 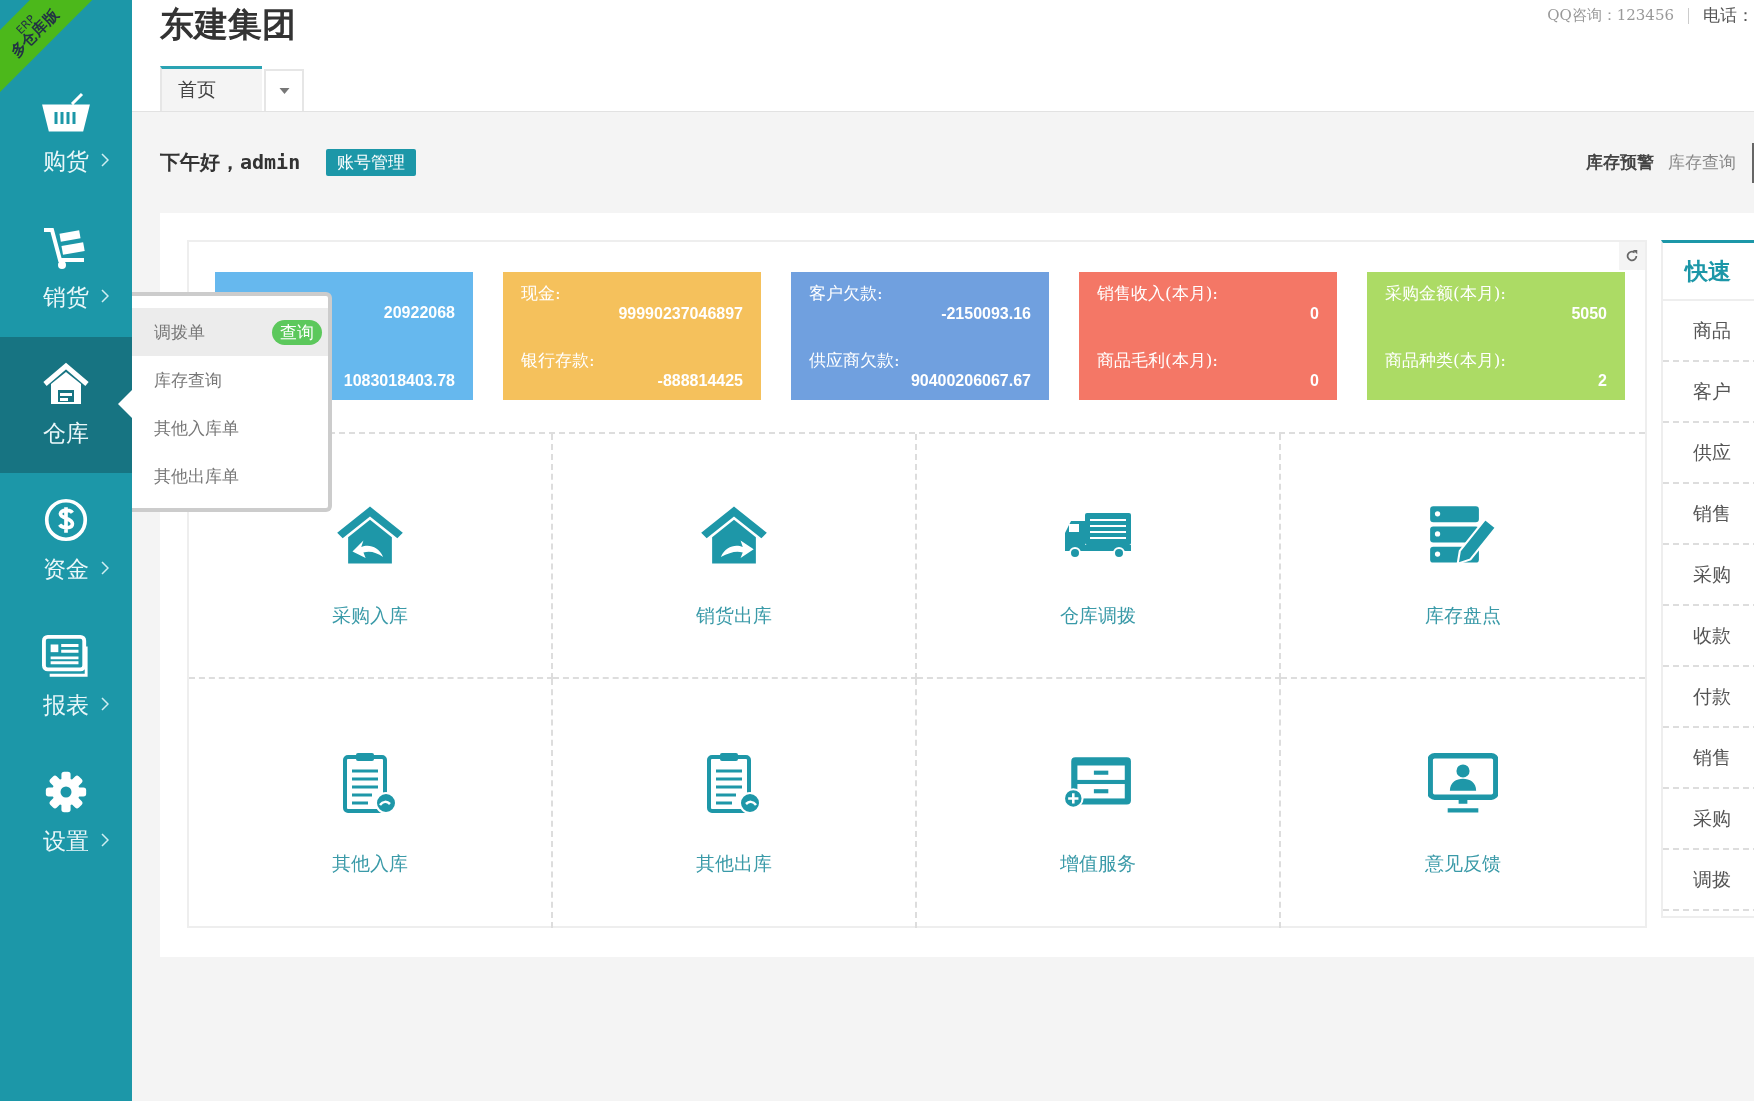 I want to click on stat-value: 1083018403.78, so click(x=398, y=381).